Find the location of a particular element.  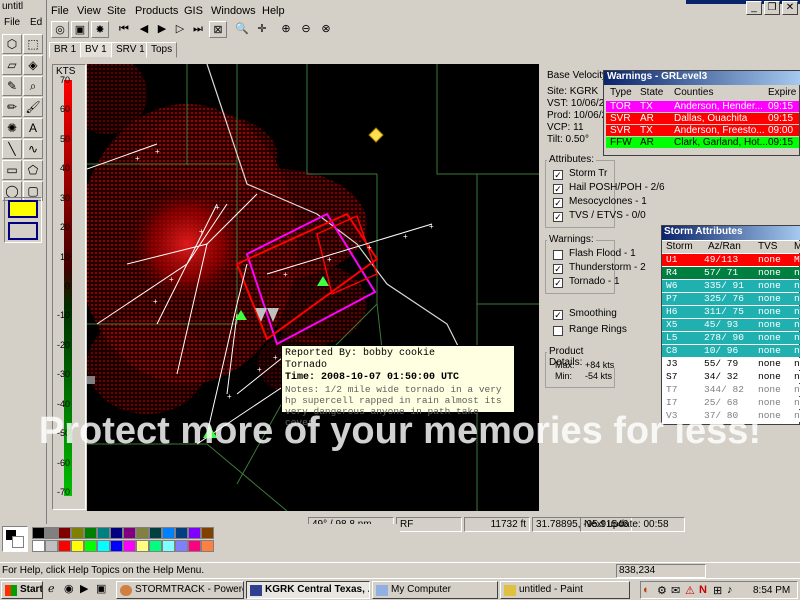

polygon-icon: ⬠ is located at coordinates (33, 170).